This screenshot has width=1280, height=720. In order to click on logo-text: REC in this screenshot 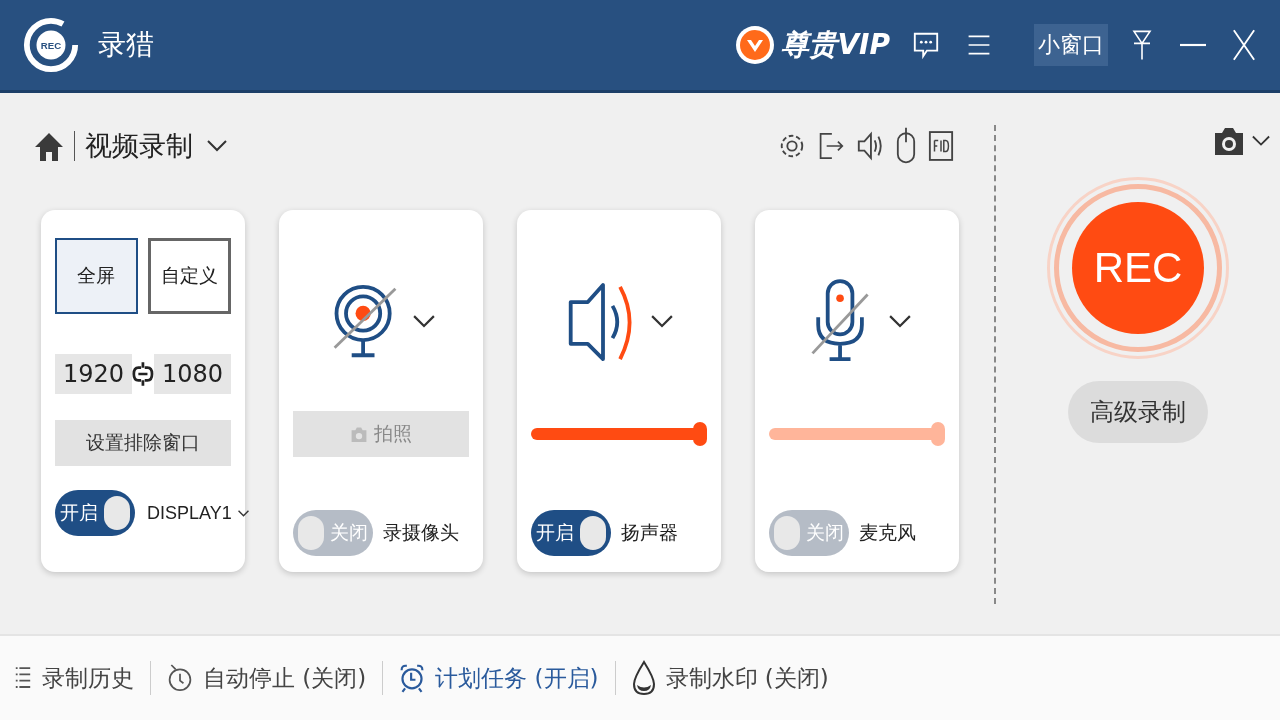, I will do `click(51, 45)`.